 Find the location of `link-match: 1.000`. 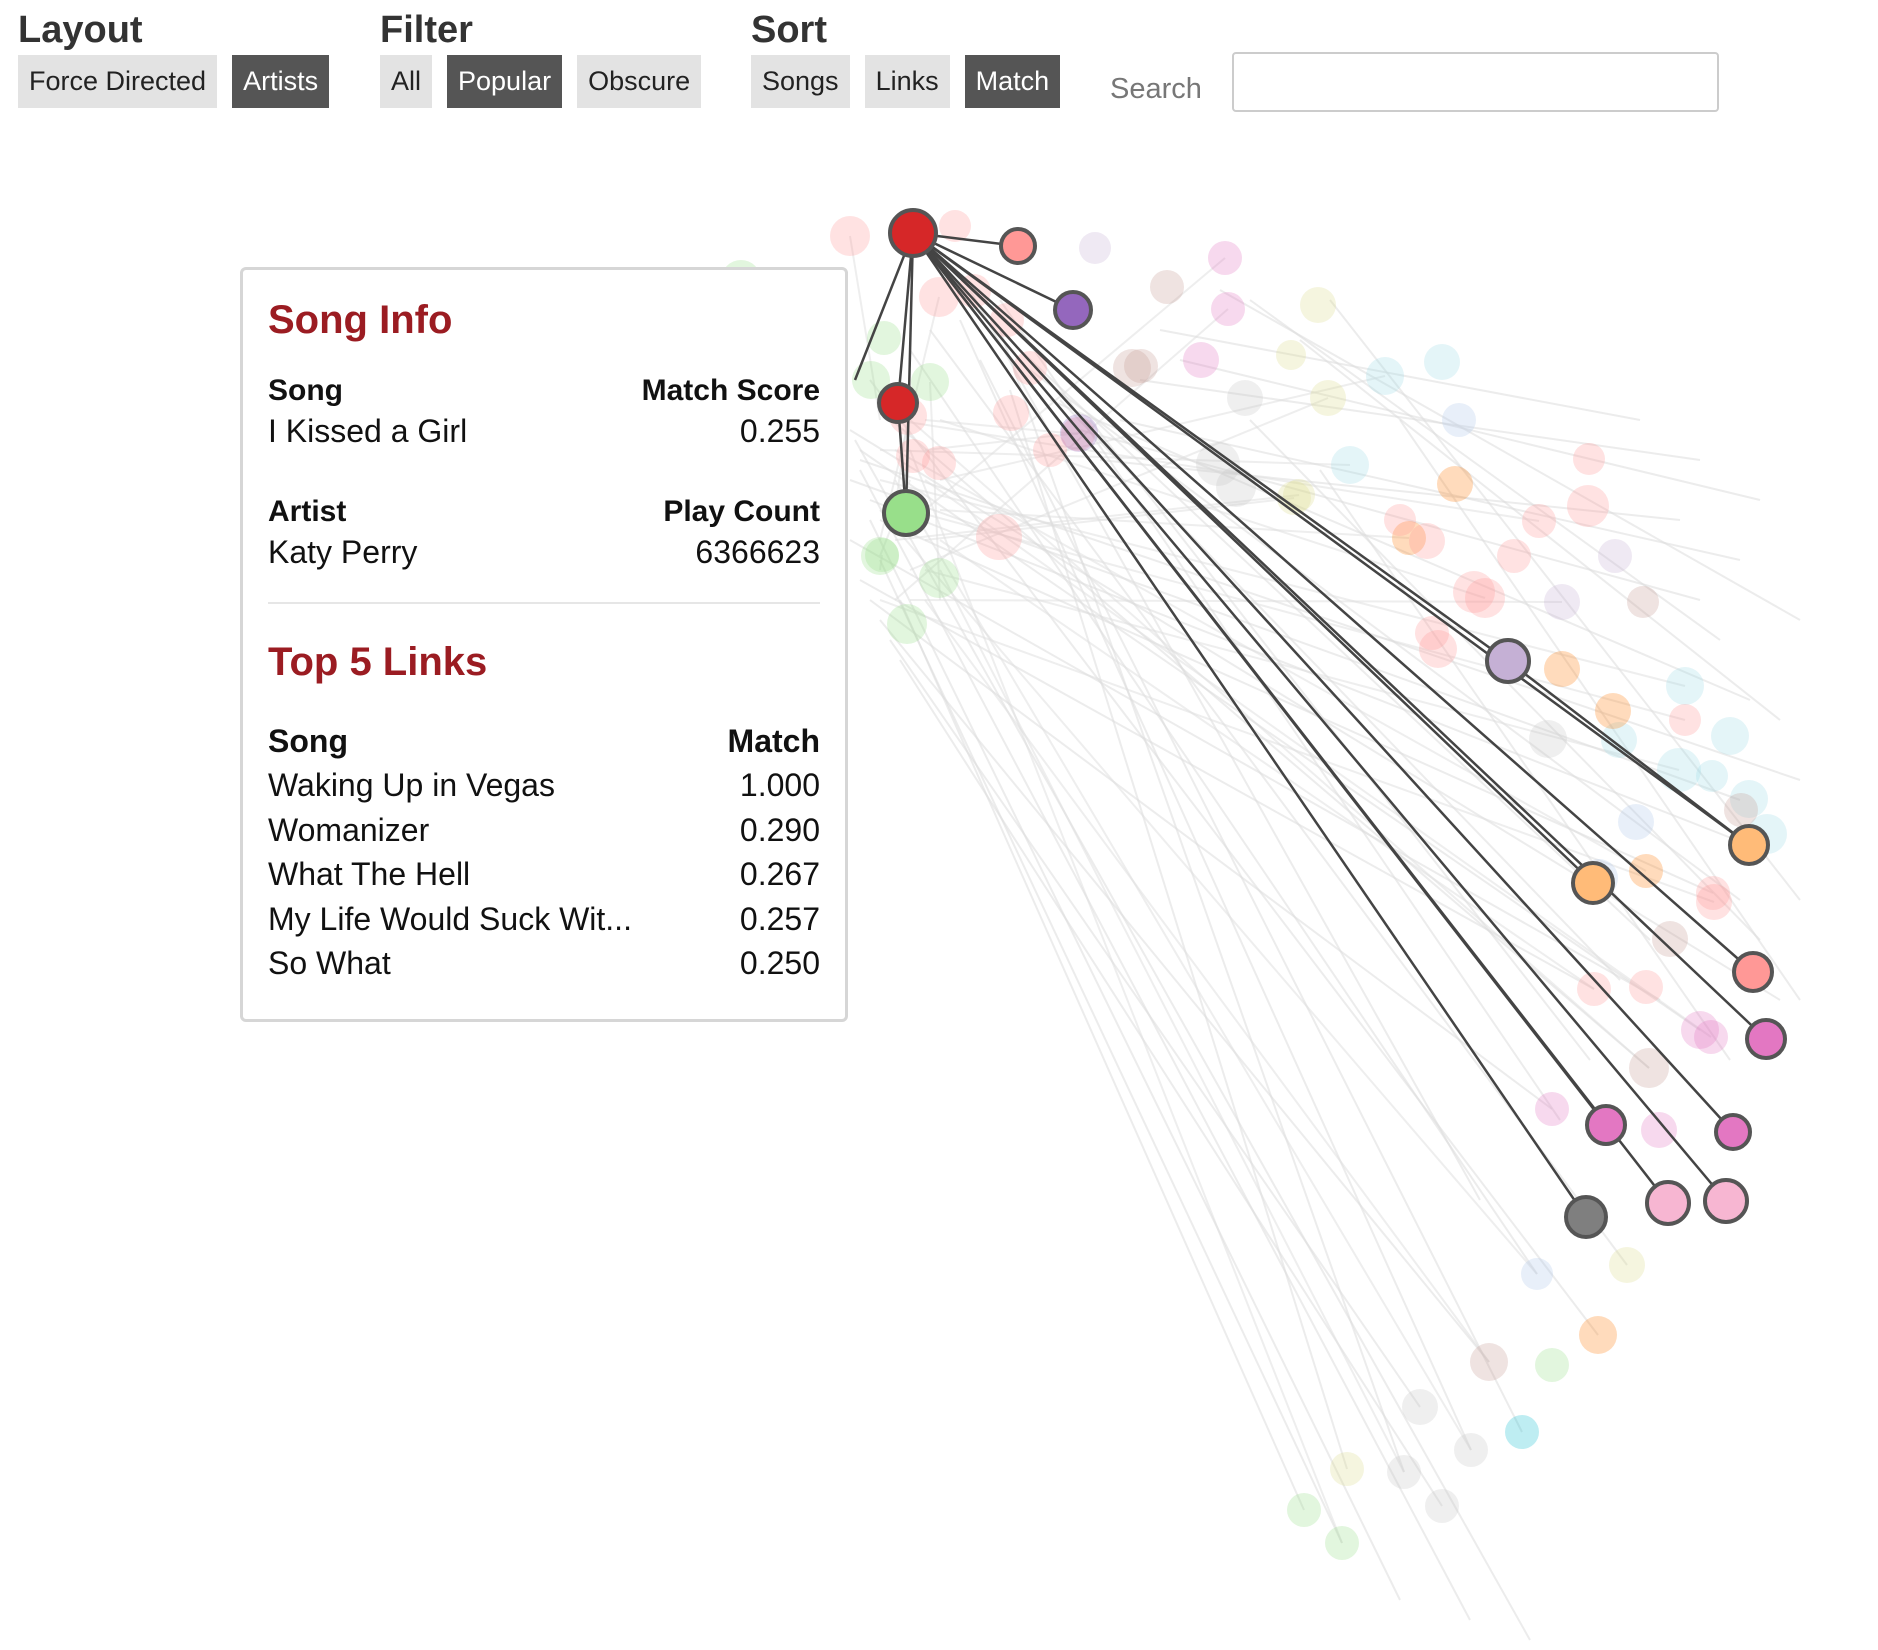

link-match: 1.000 is located at coordinates (779, 785).